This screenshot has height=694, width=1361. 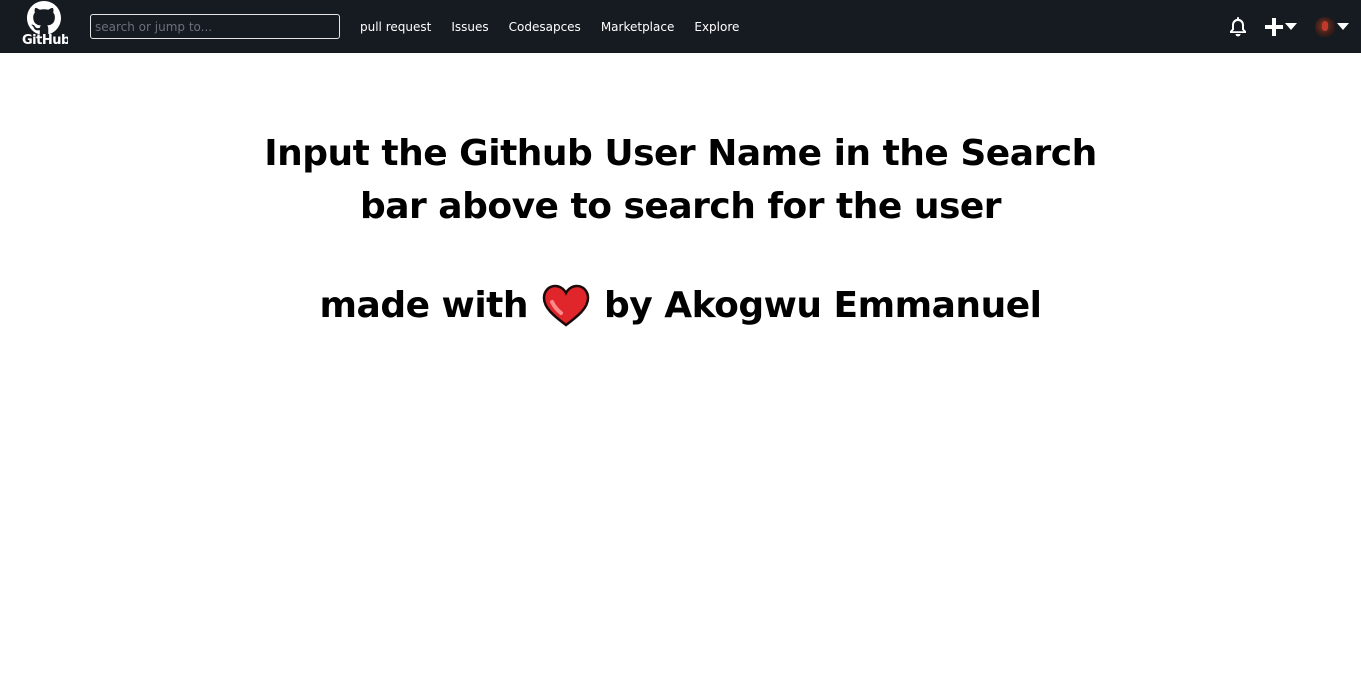 I want to click on notifications-button, so click(x=1238, y=26).